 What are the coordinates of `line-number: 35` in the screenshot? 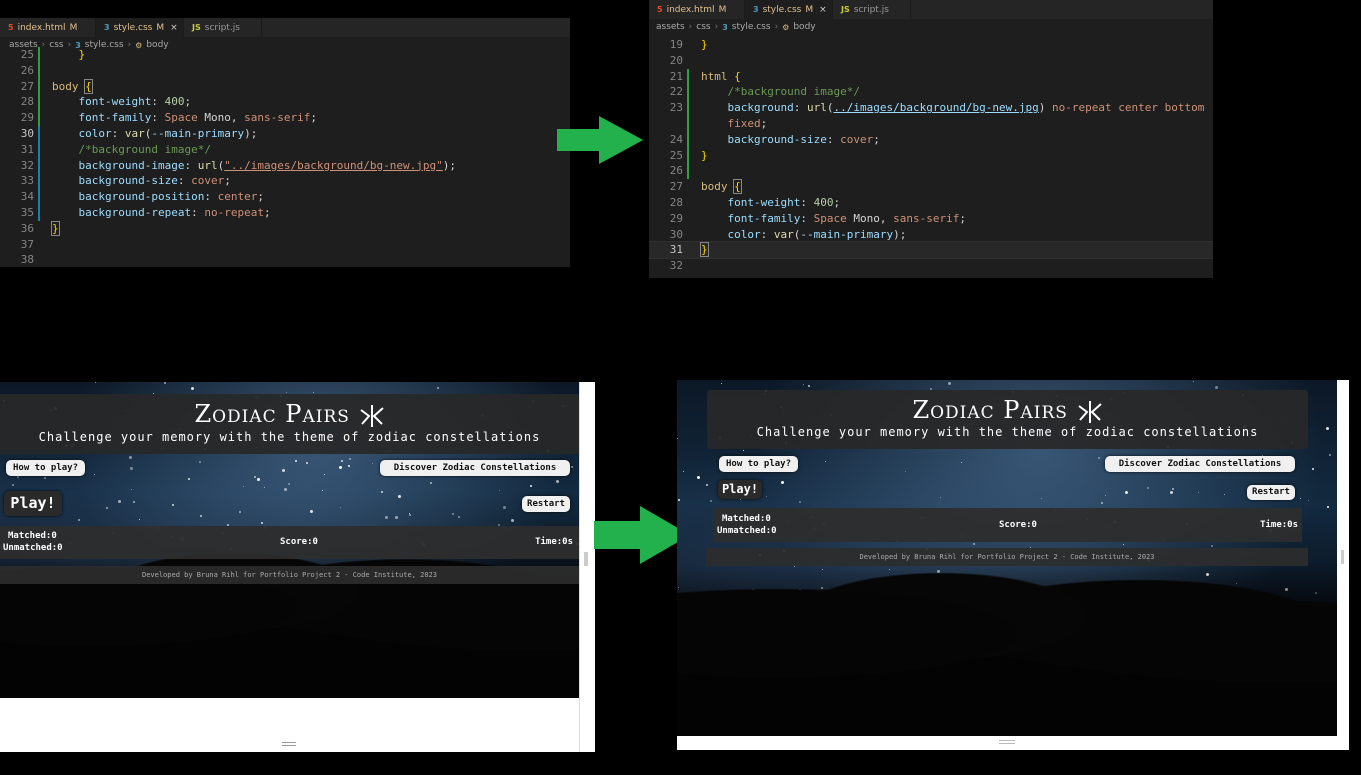 It's located at (27, 212).